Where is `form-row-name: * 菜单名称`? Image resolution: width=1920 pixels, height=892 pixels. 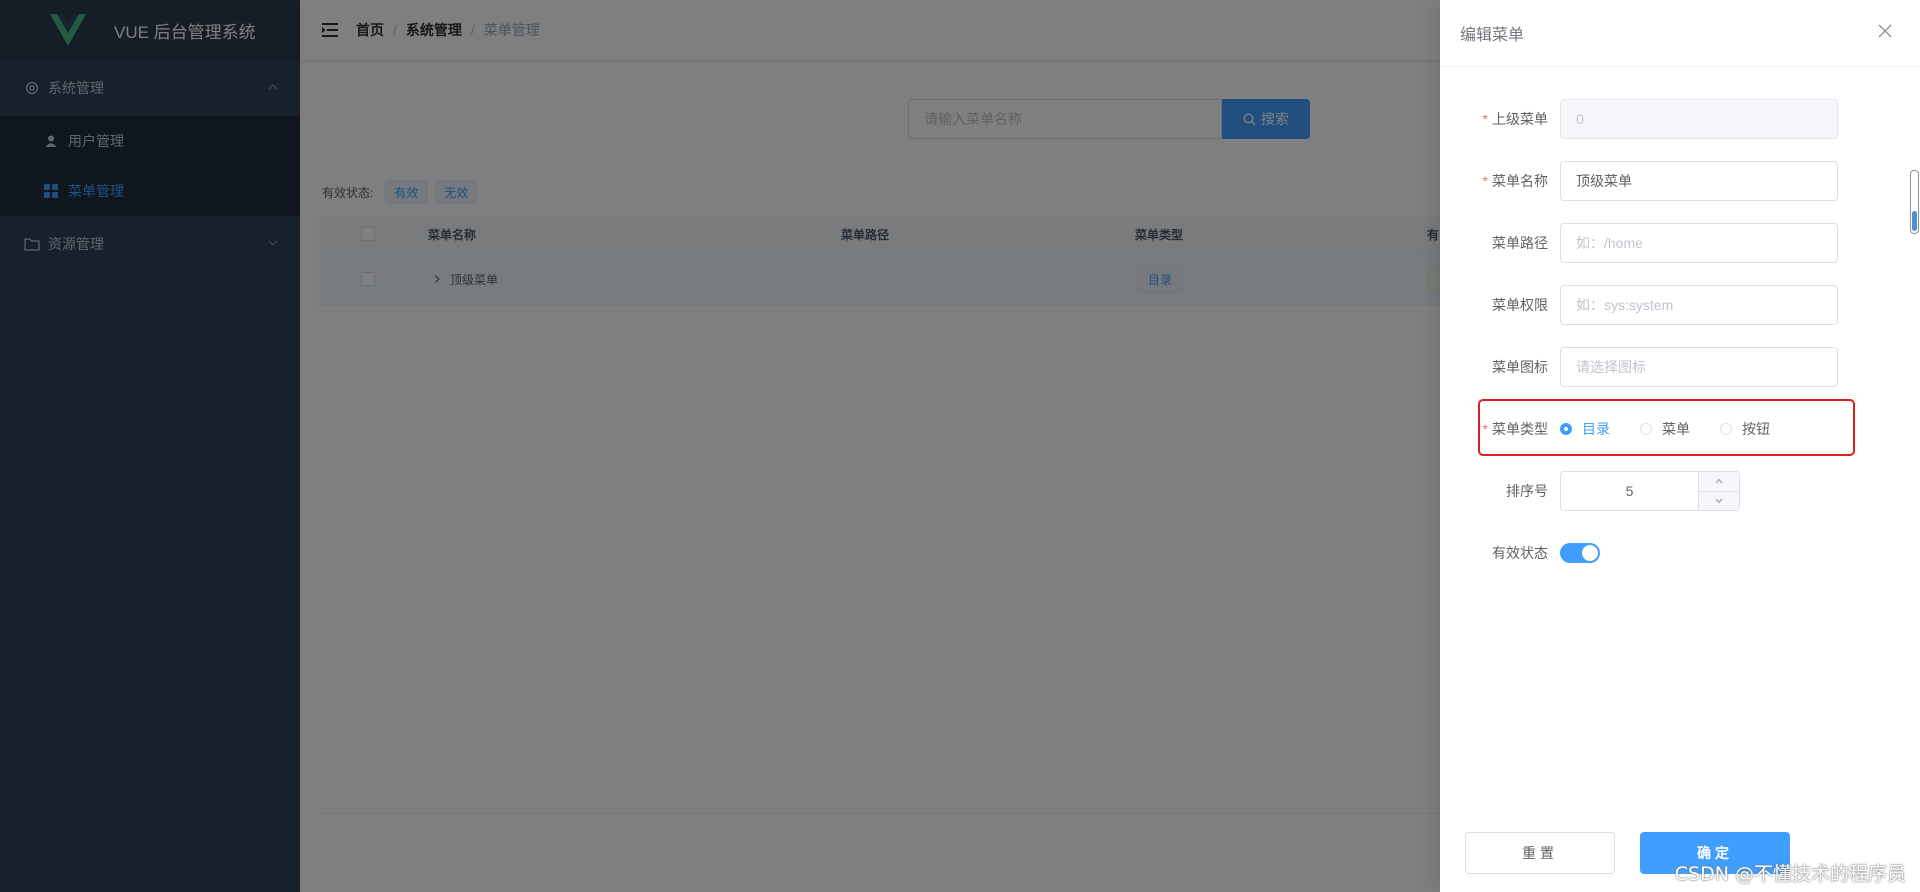 form-row-name: * 菜单名称 is located at coordinates (1680, 181).